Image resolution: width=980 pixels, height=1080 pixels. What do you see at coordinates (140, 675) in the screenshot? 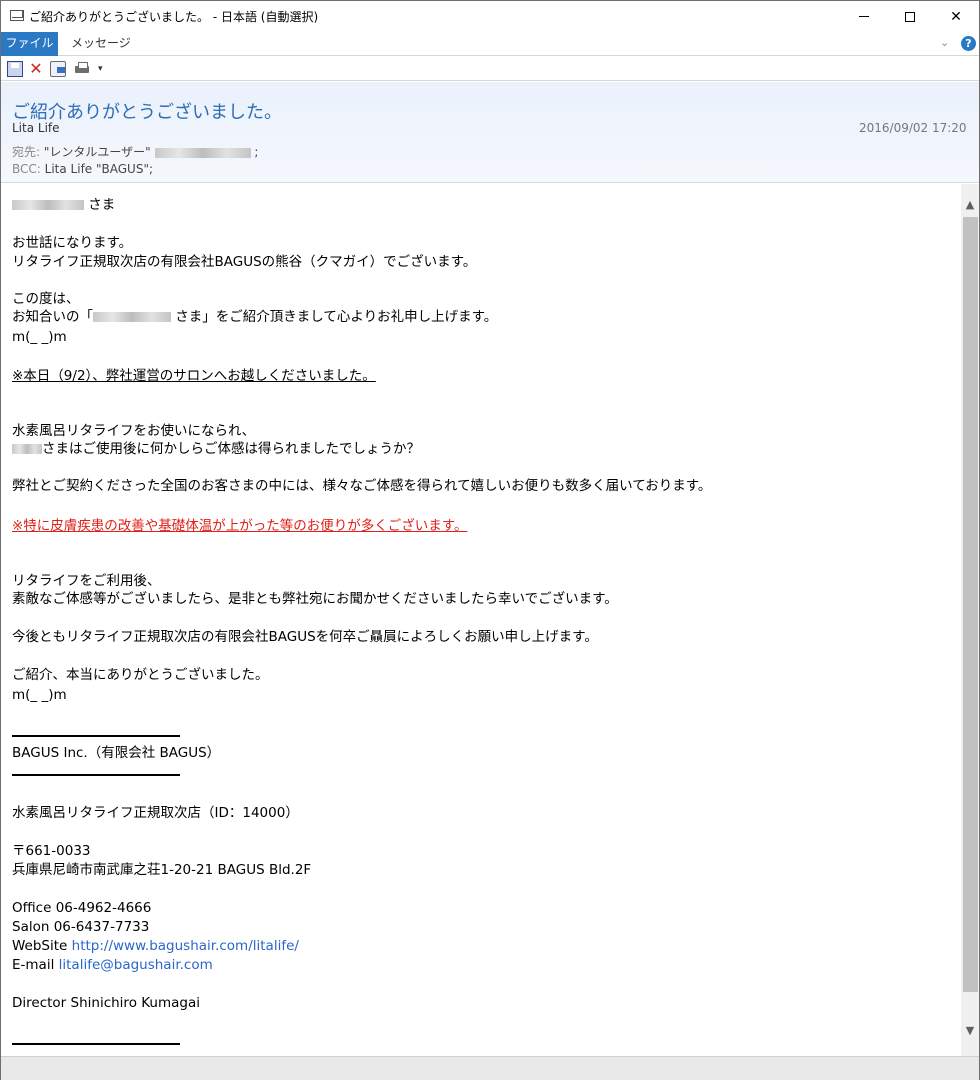
I see `body-text: ご紹介、本当にありがとうございました。` at bounding box center [140, 675].